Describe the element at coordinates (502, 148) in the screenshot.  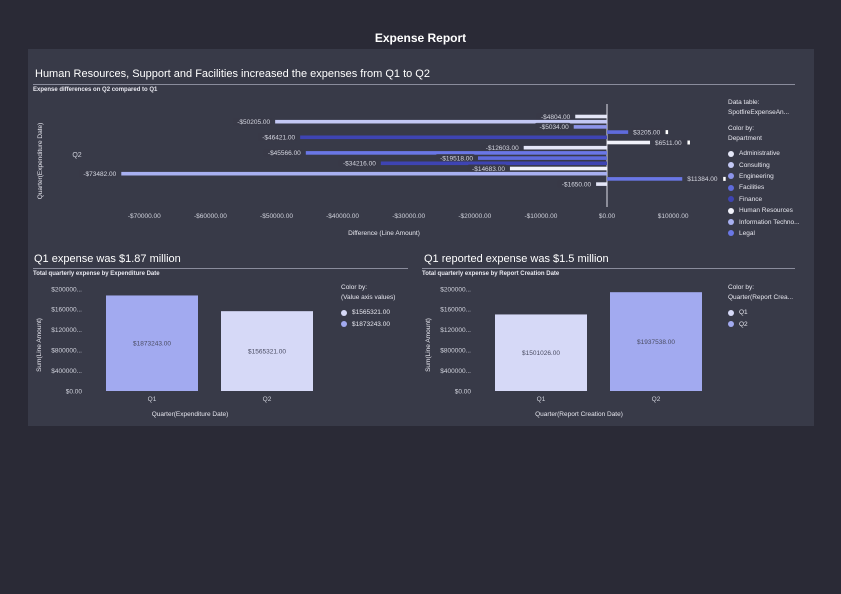
I see `bar-value-label: -$12603.00` at that location.